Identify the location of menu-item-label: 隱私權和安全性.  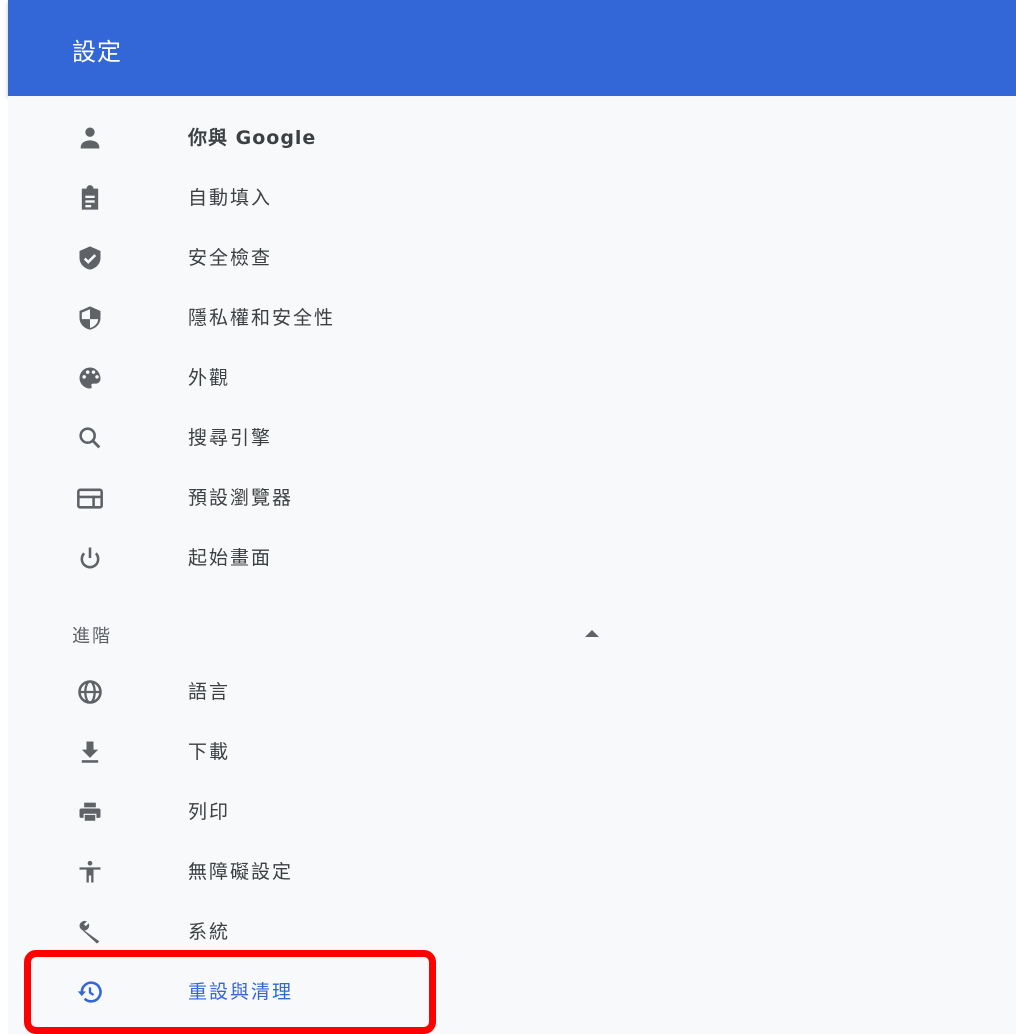
(262, 318).